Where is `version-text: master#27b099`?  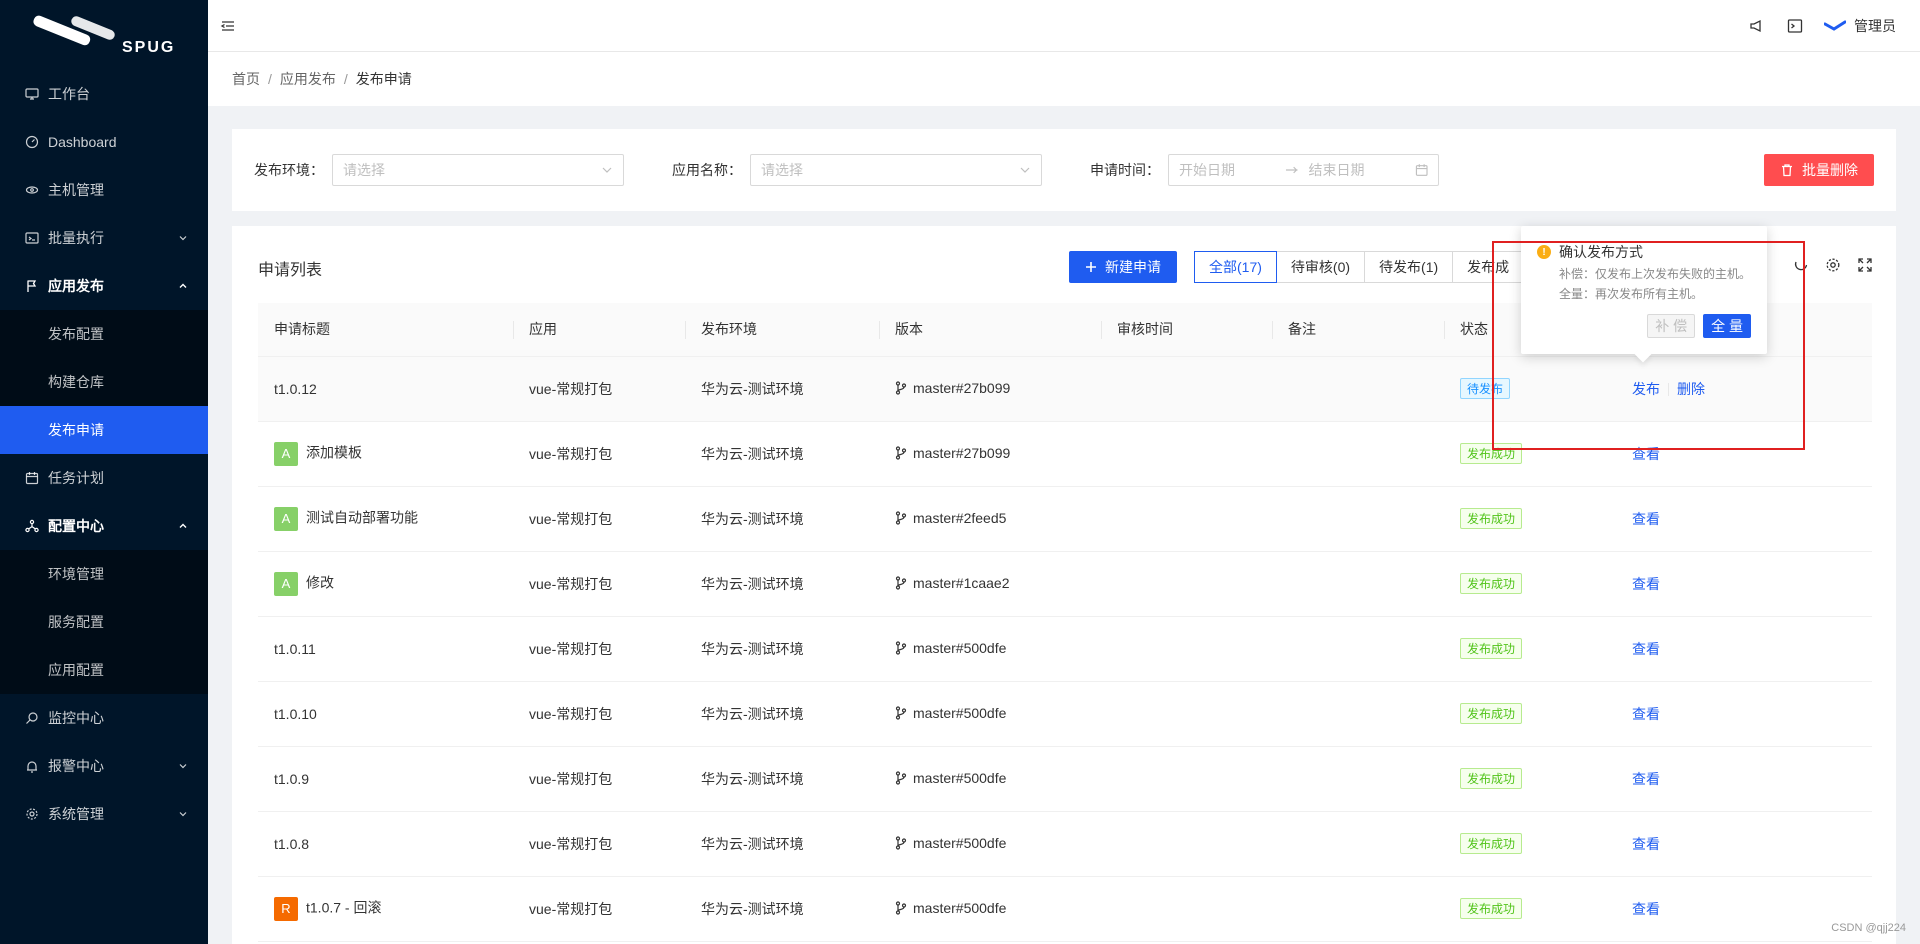
version-text: master#27b099 is located at coordinates (962, 387).